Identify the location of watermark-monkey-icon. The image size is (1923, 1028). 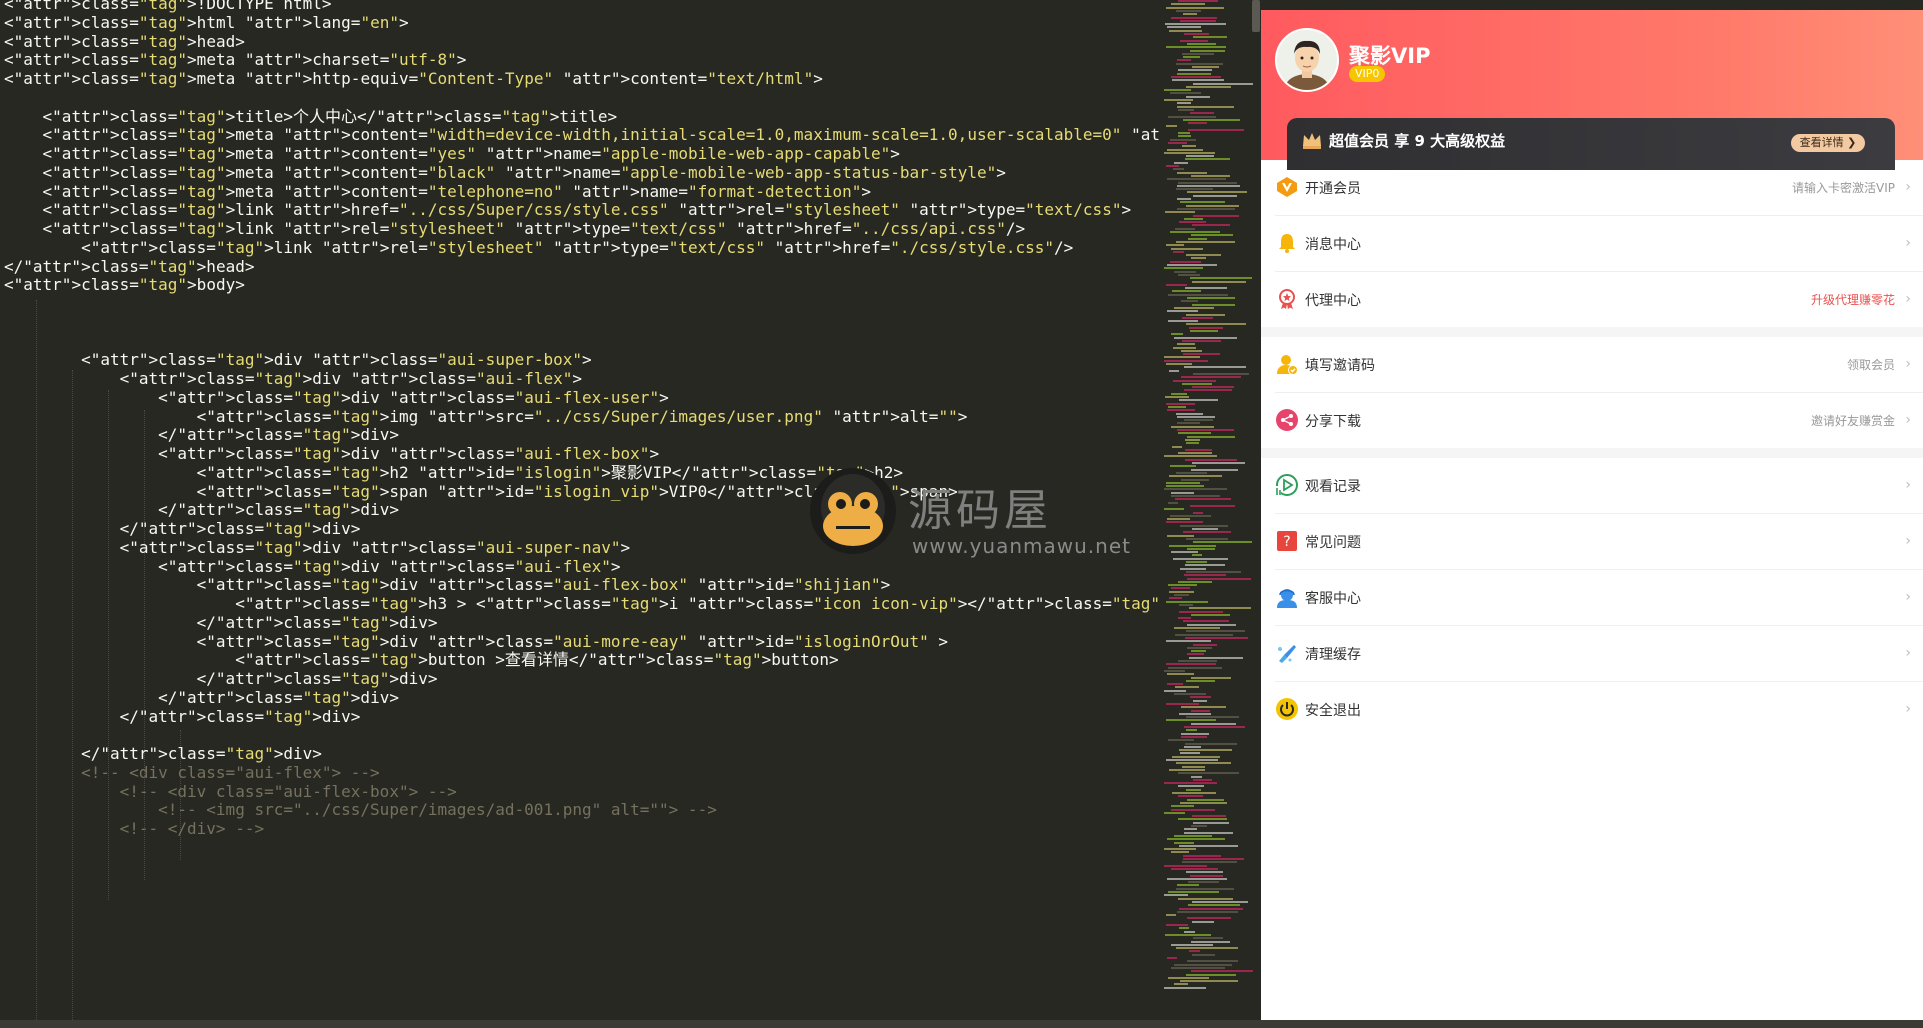
(853, 511).